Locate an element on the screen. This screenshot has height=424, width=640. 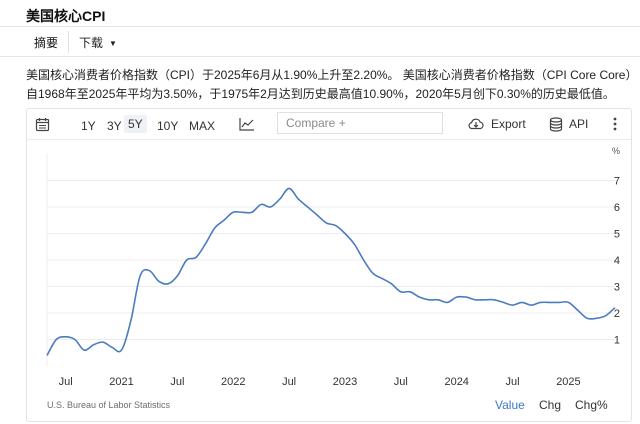
more-vertical-icon is located at coordinates (615, 124).